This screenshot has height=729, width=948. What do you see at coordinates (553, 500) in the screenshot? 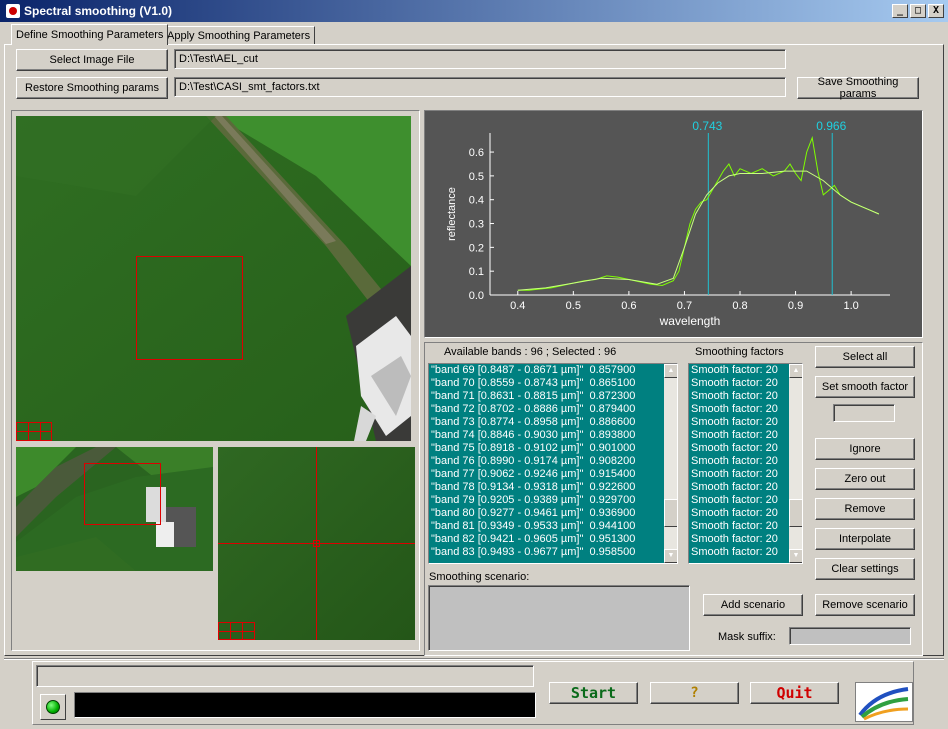
I see `band-list-row: "band 79 [0.9205 - 0.9389 µm]" 0.929700` at bounding box center [553, 500].